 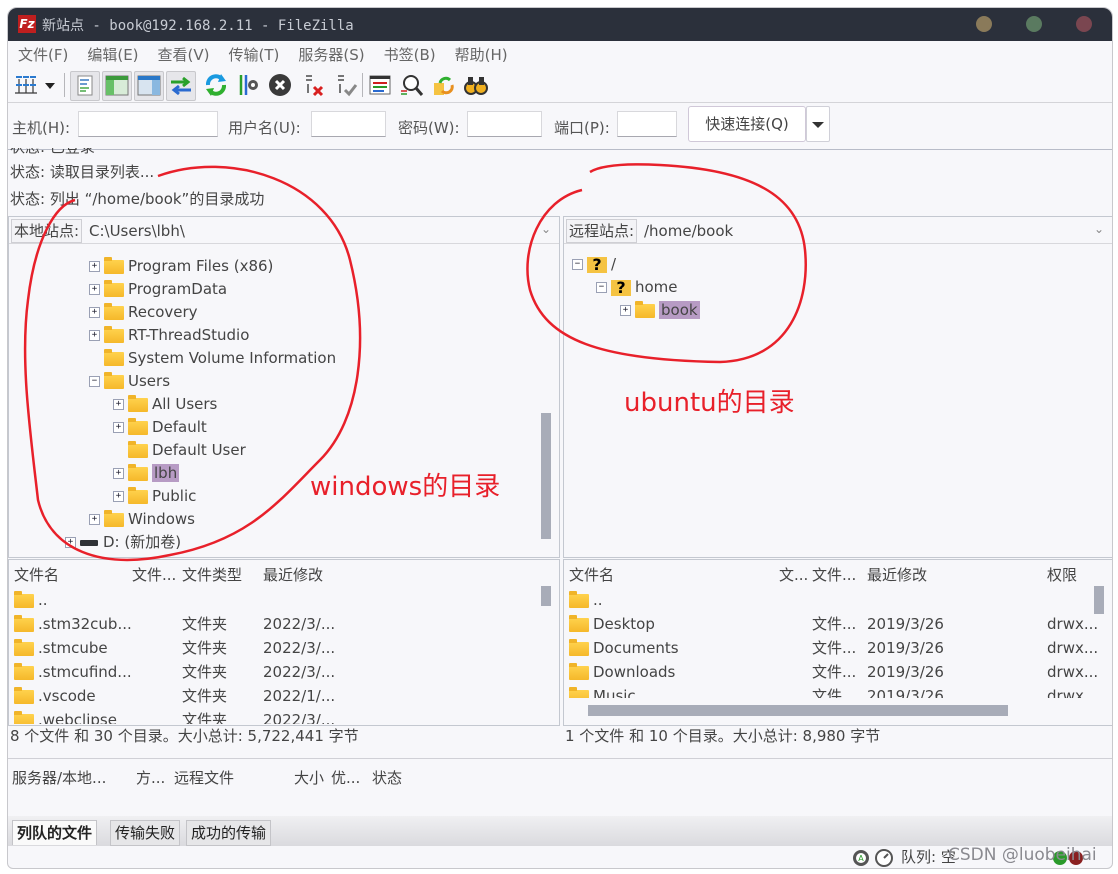 What do you see at coordinates (405, 487) in the screenshot?
I see `annotation-windows-label: windows的目录` at bounding box center [405, 487].